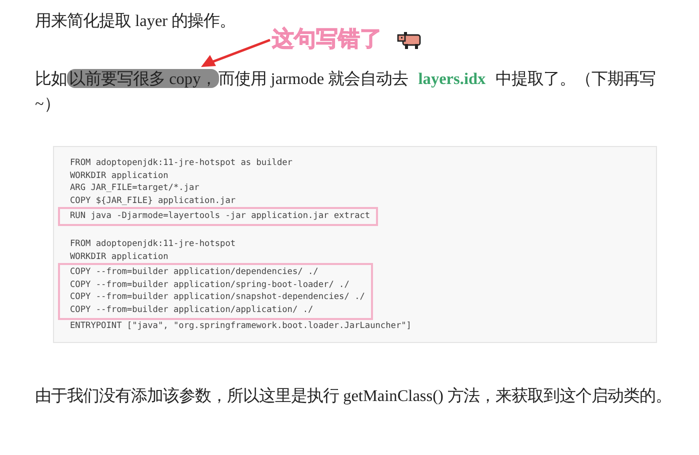 This screenshot has width=699, height=455. What do you see at coordinates (192, 310) in the screenshot?
I see `code-line: COPY --from=builder application/application/ ./` at bounding box center [192, 310].